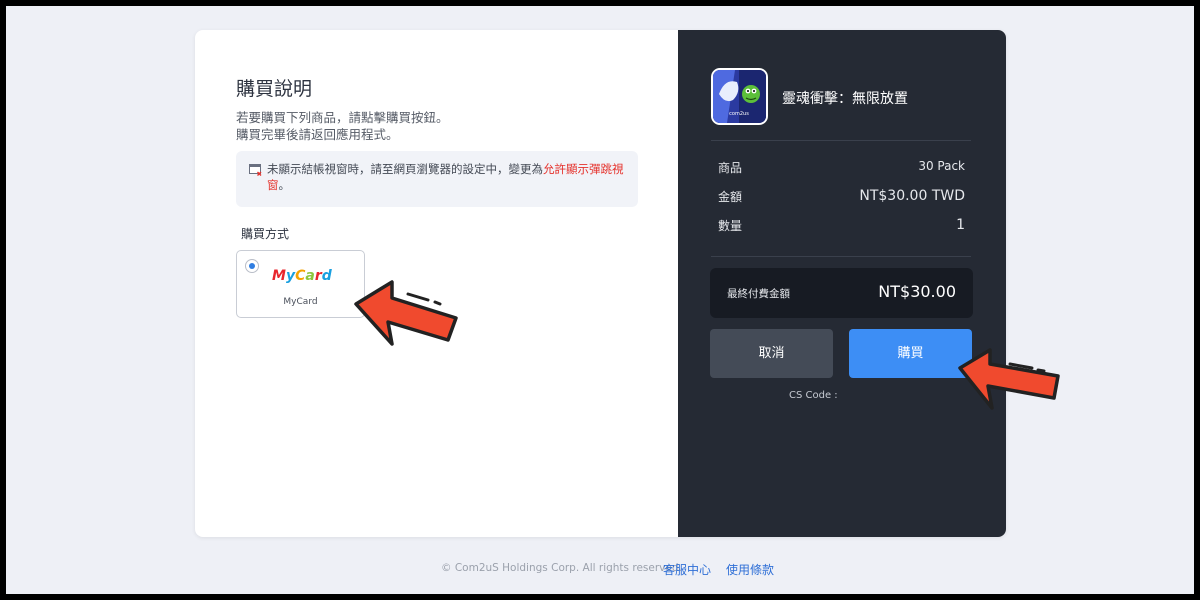 The width and height of the screenshot is (1200, 600). Describe the element at coordinates (1009, 379) in the screenshot. I see `annotation-arrow-right` at that location.